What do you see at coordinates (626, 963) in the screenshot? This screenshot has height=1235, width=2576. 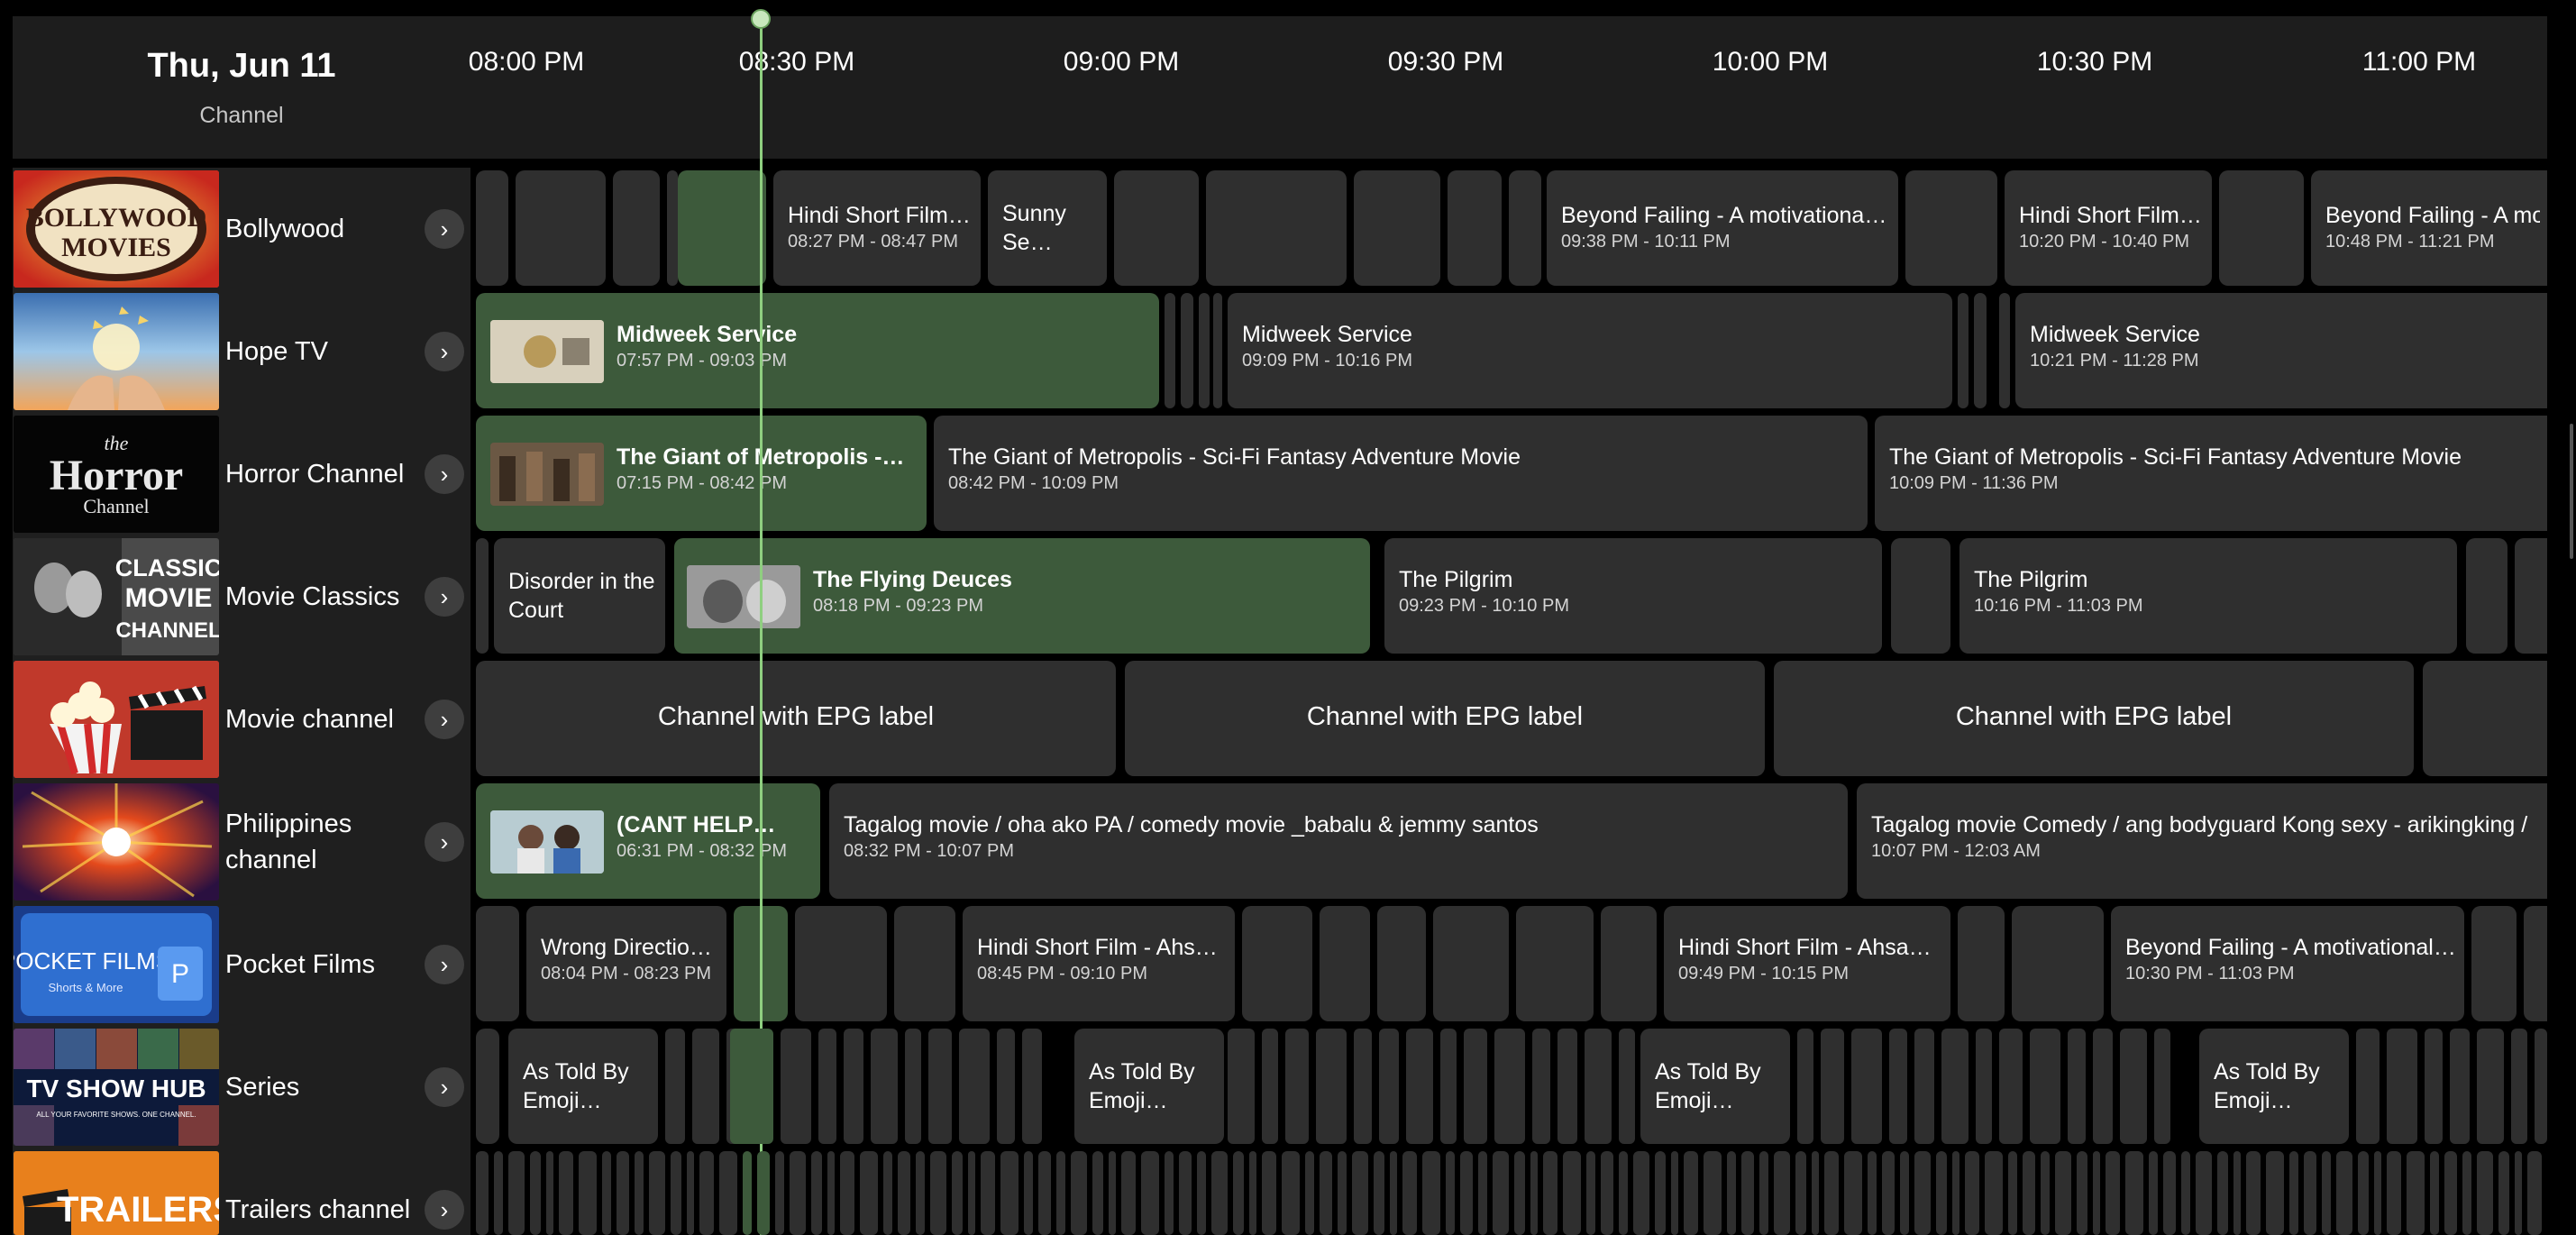 I see `program-cell: Wrong Directio… 08:04 PM - 08:23 PM` at bounding box center [626, 963].